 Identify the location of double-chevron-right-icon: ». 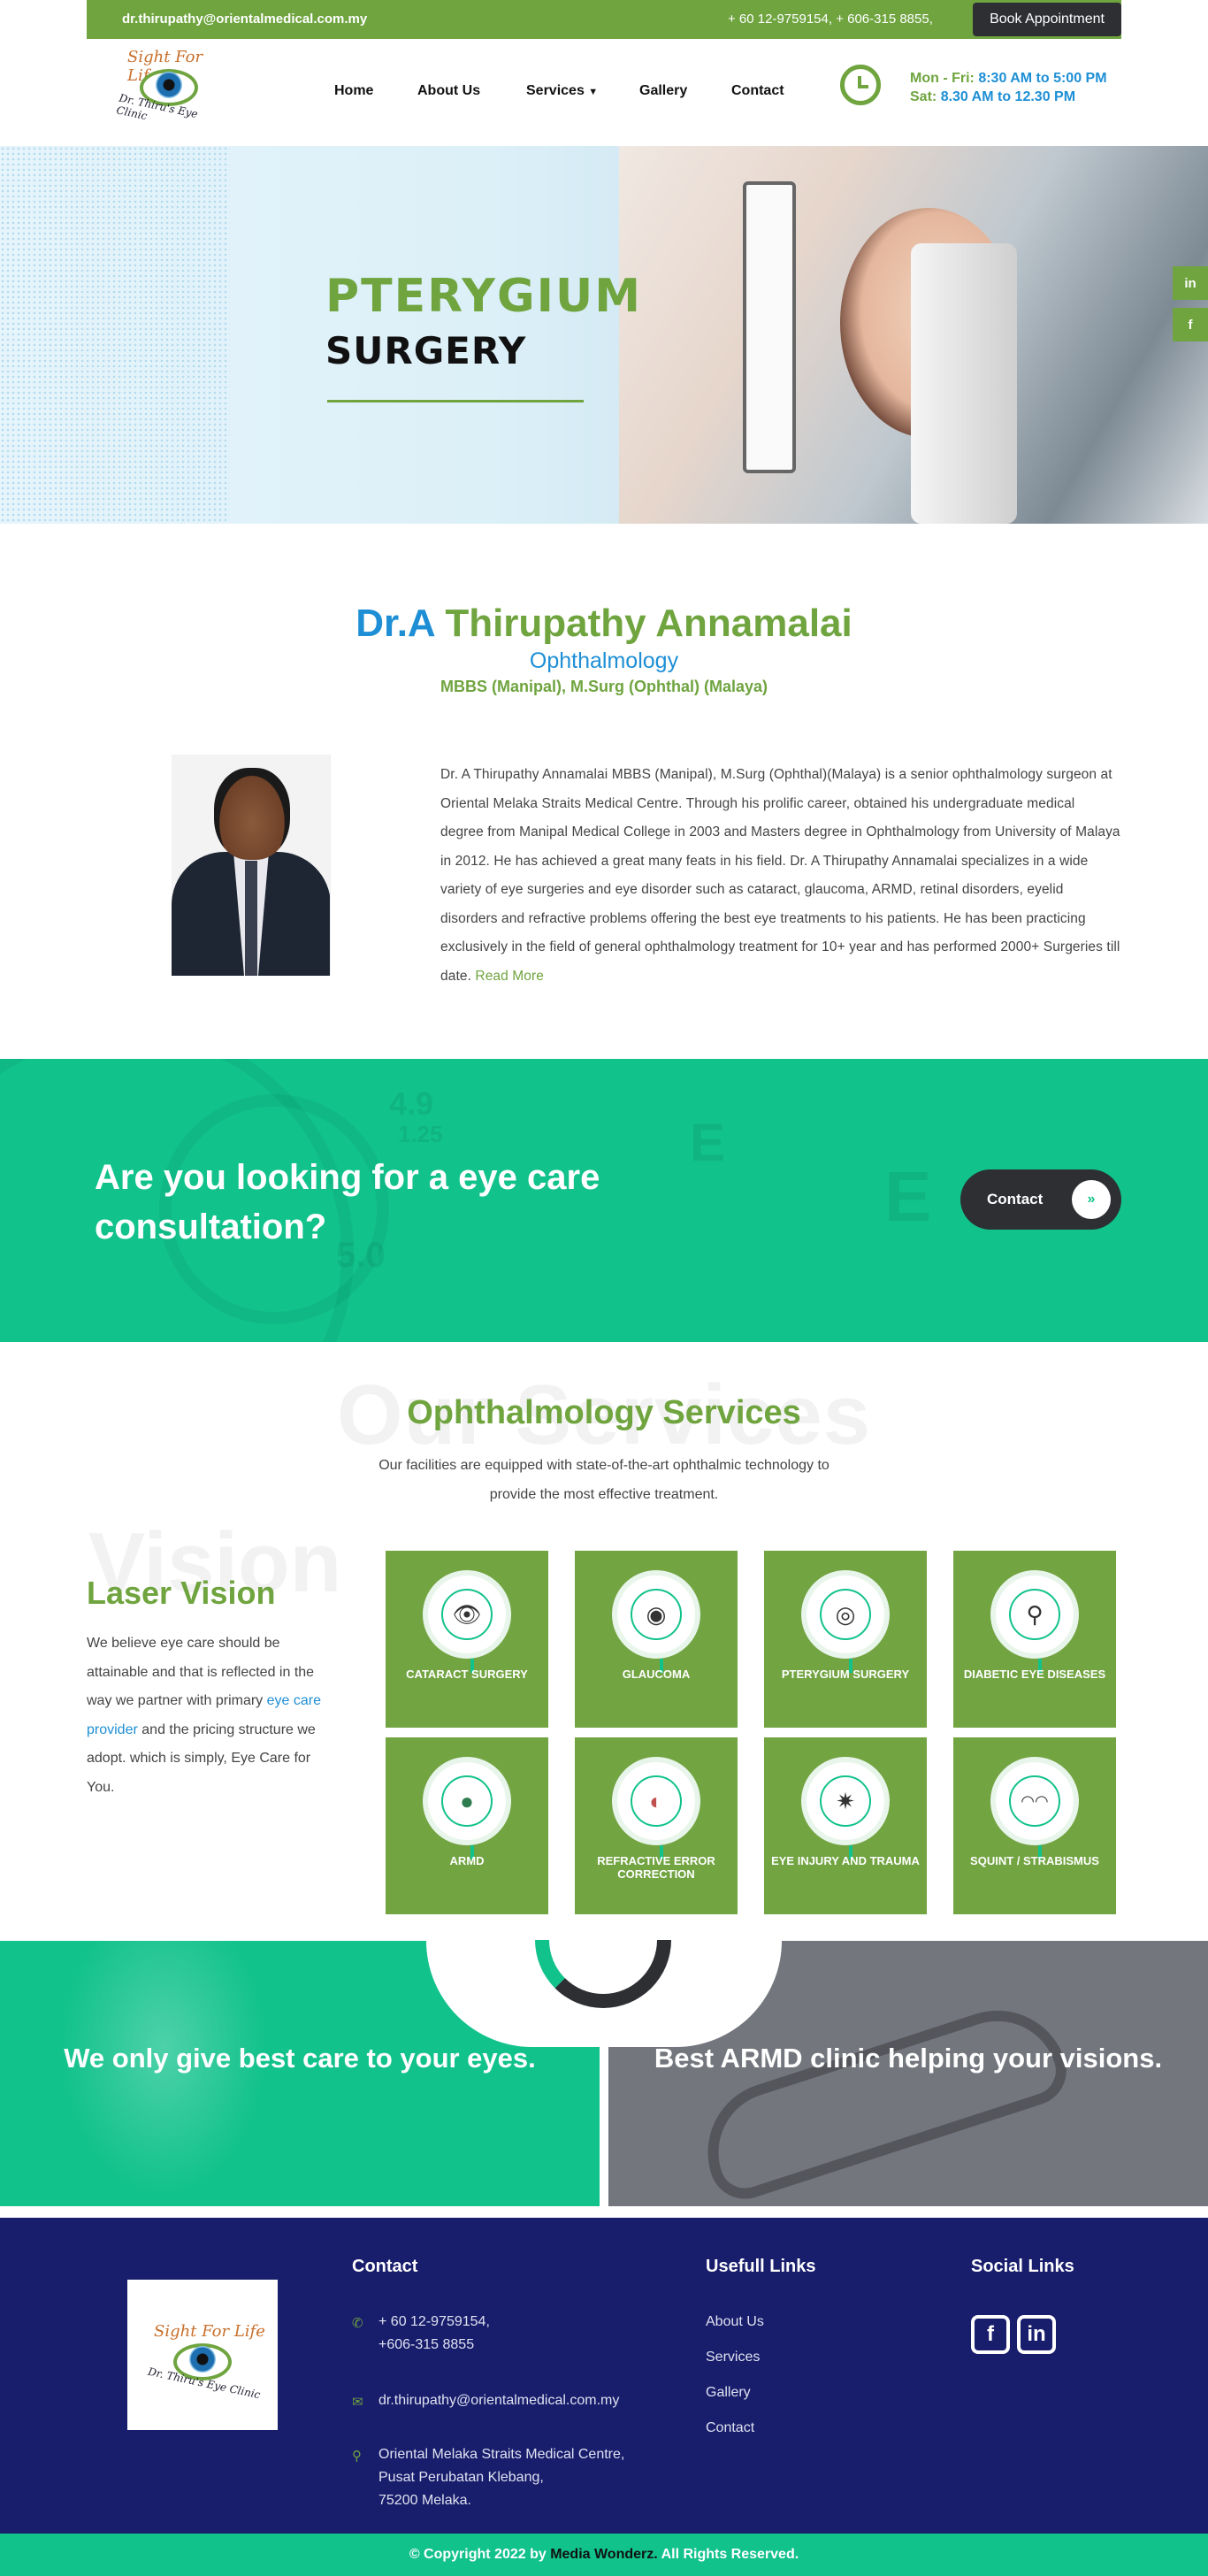
(1091, 1199).